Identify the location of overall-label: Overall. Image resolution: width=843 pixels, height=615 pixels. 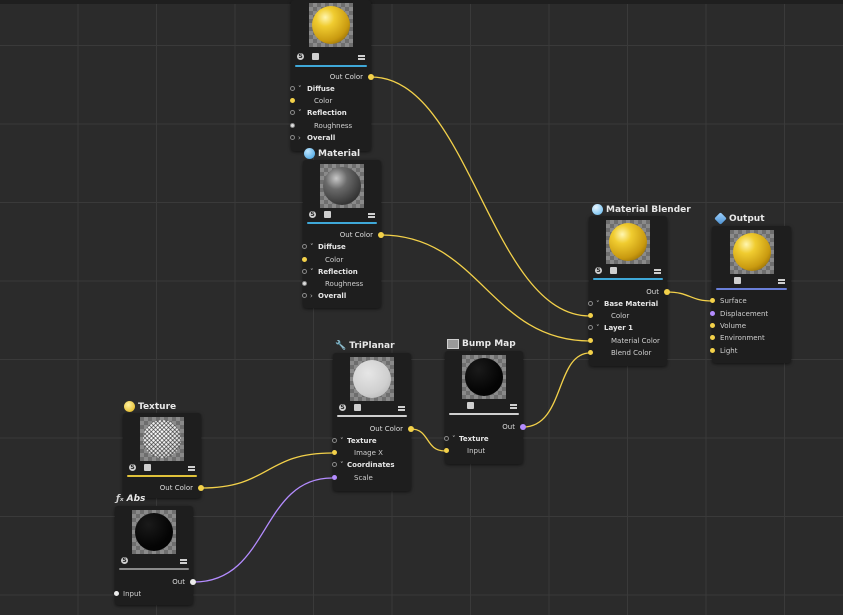
(321, 138).